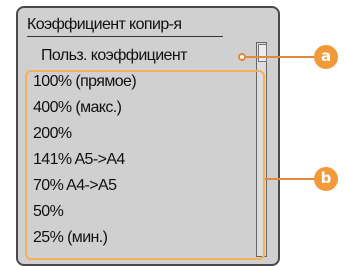 Image resolution: width=344 pixels, height=266 pixels. What do you see at coordinates (261, 149) in the screenshot?
I see `scrollbar` at bounding box center [261, 149].